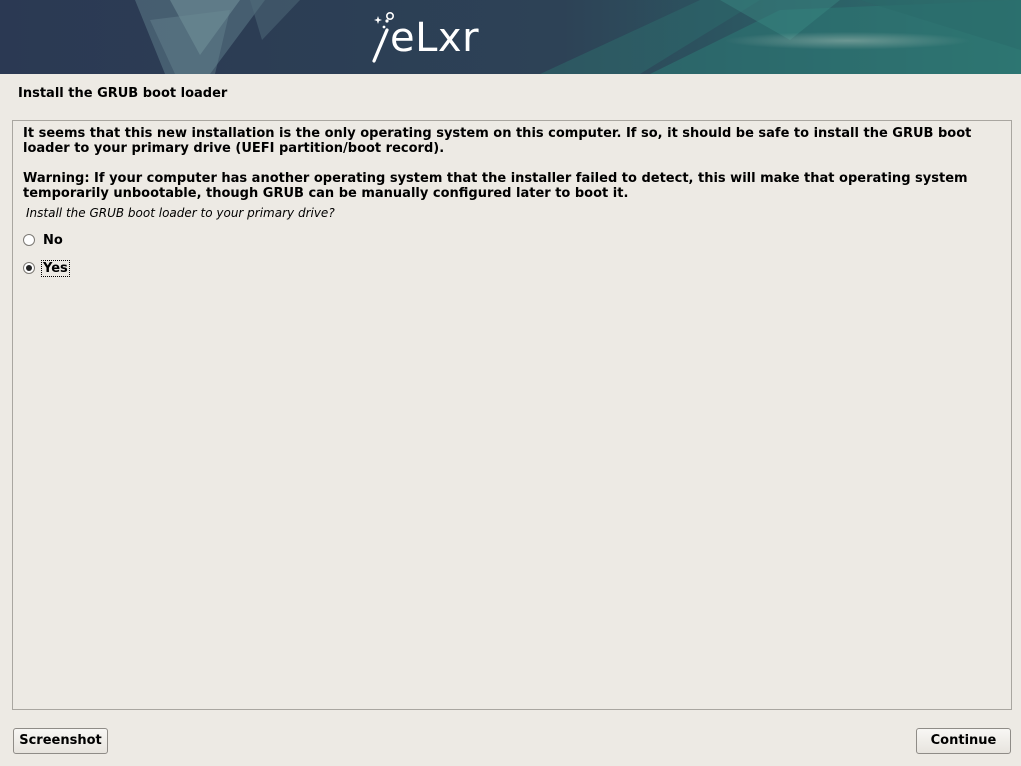 The width and height of the screenshot is (1021, 766). Describe the element at coordinates (53, 240) in the screenshot. I see `radio-label-no: No` at that location.